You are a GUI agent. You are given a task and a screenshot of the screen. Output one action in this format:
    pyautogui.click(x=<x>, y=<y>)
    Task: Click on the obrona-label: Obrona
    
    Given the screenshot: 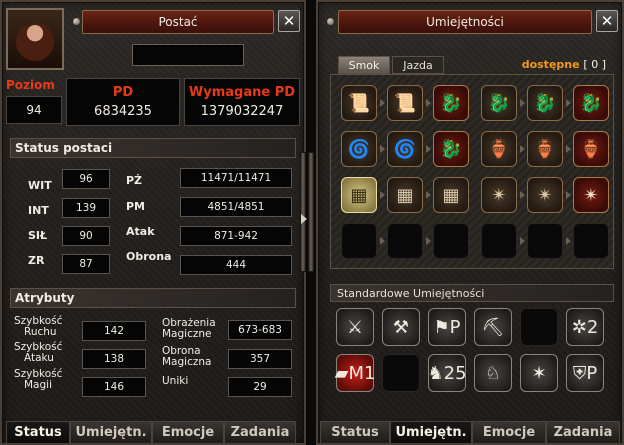 What is the action you would take?
    pyautogui.click(x=149, y=256)
    